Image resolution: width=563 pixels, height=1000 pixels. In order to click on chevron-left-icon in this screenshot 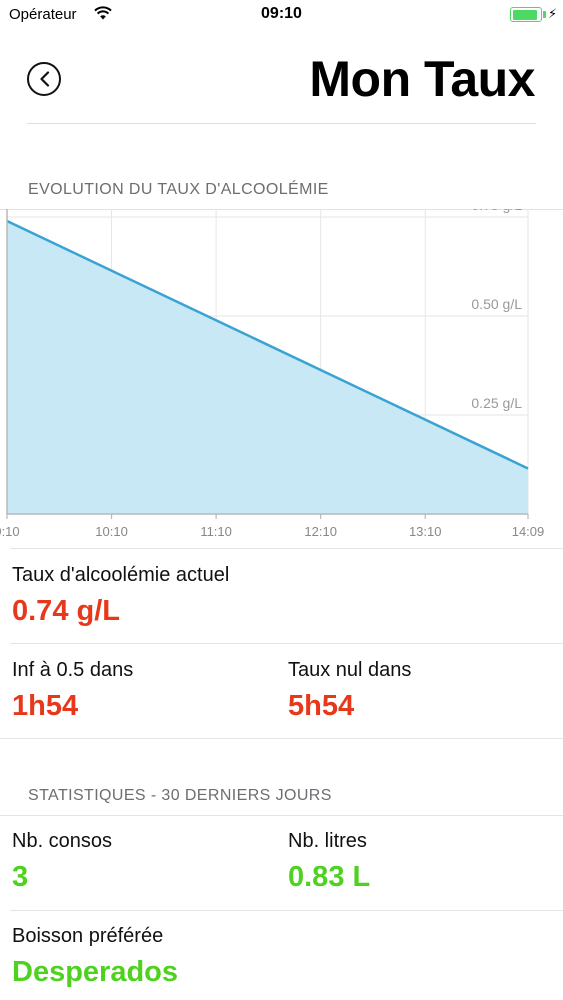, I will do `click(45, 79)`.